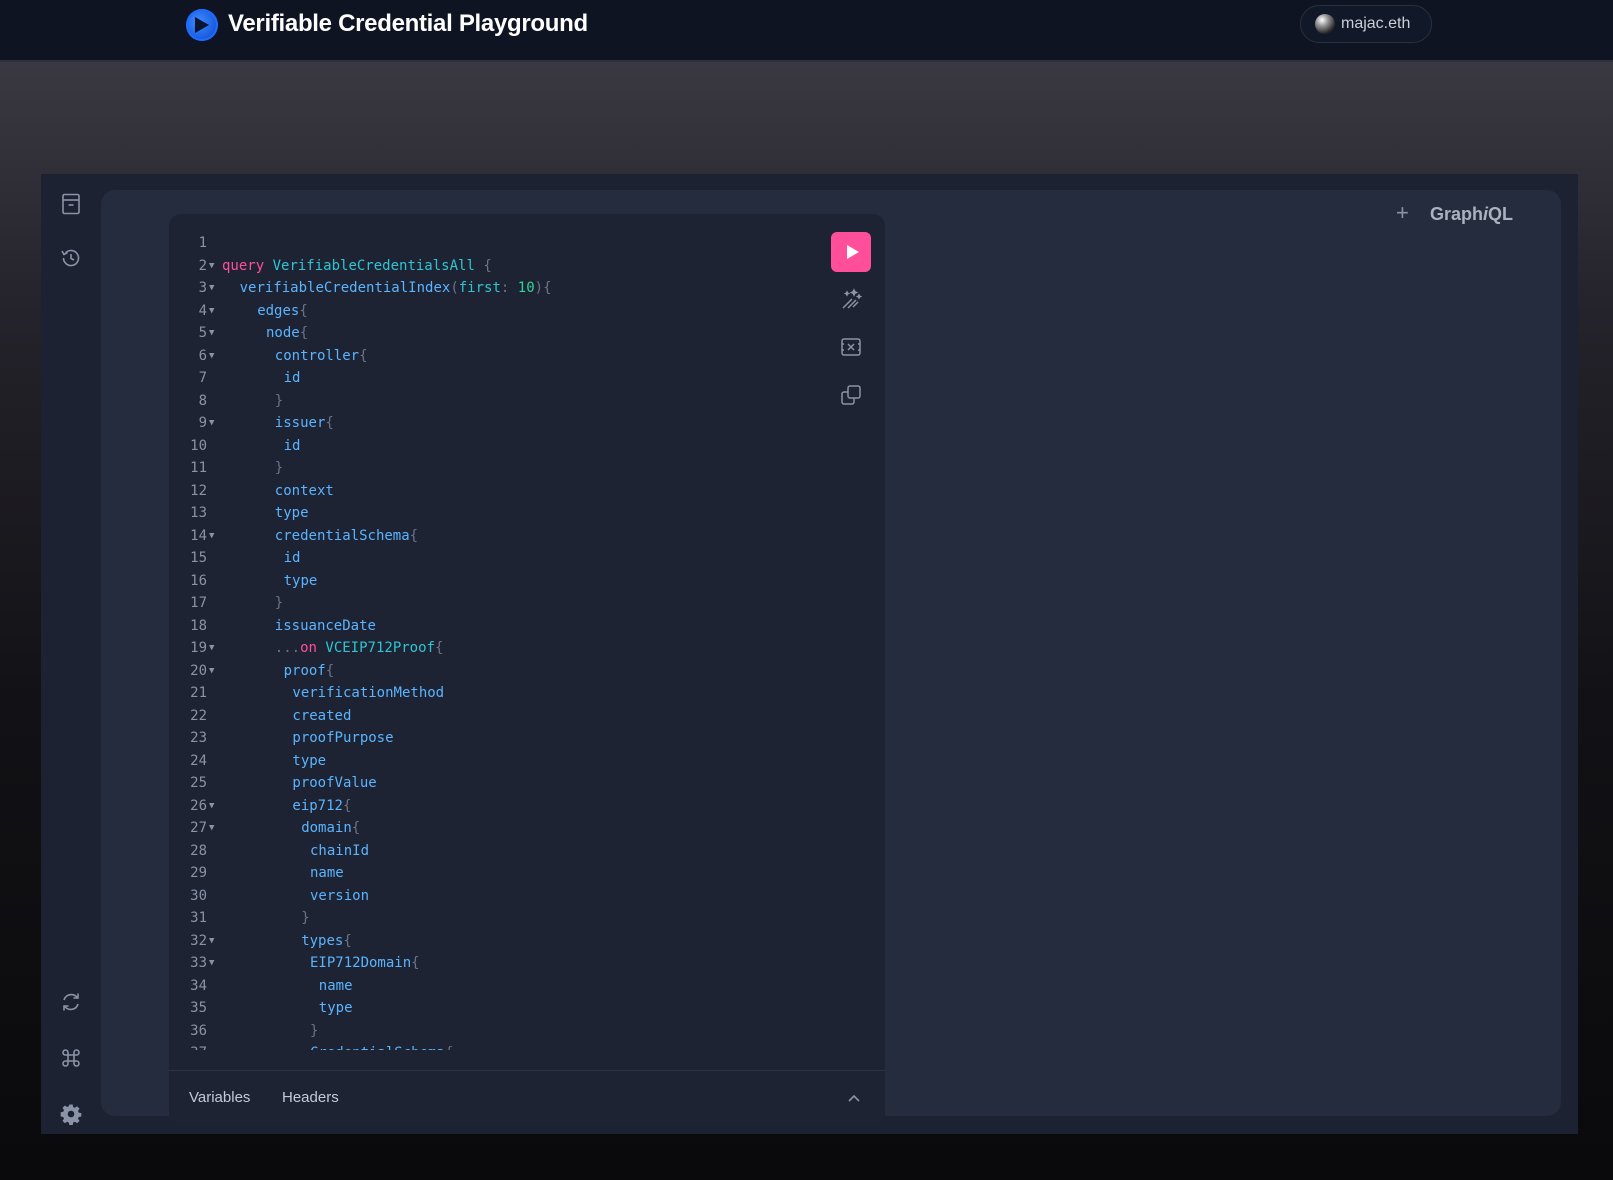 Image resolution: width=1613 pixels, height=1180 pixels. What do you see at coordinates (489, 648) in the screenshot?
I see `code-line: 19 ▼ ...on VCEIP712Proof{` at bounding box center [489, 648].